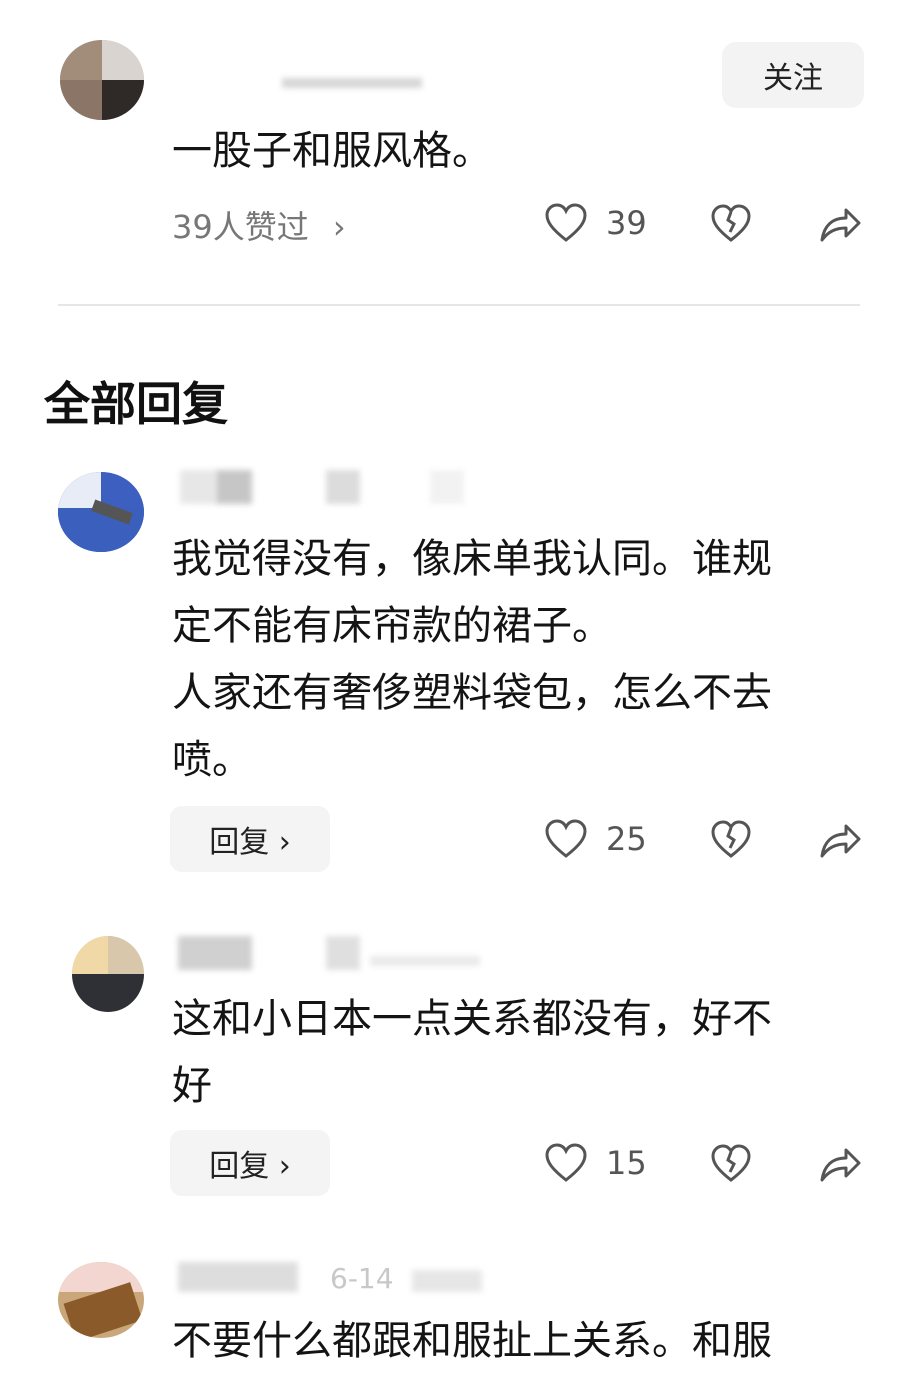 Image resolution: width=918 pixels, height=1395 pixels. I want to click on comment-text: 一股子和服风格。, so click(332, 151).